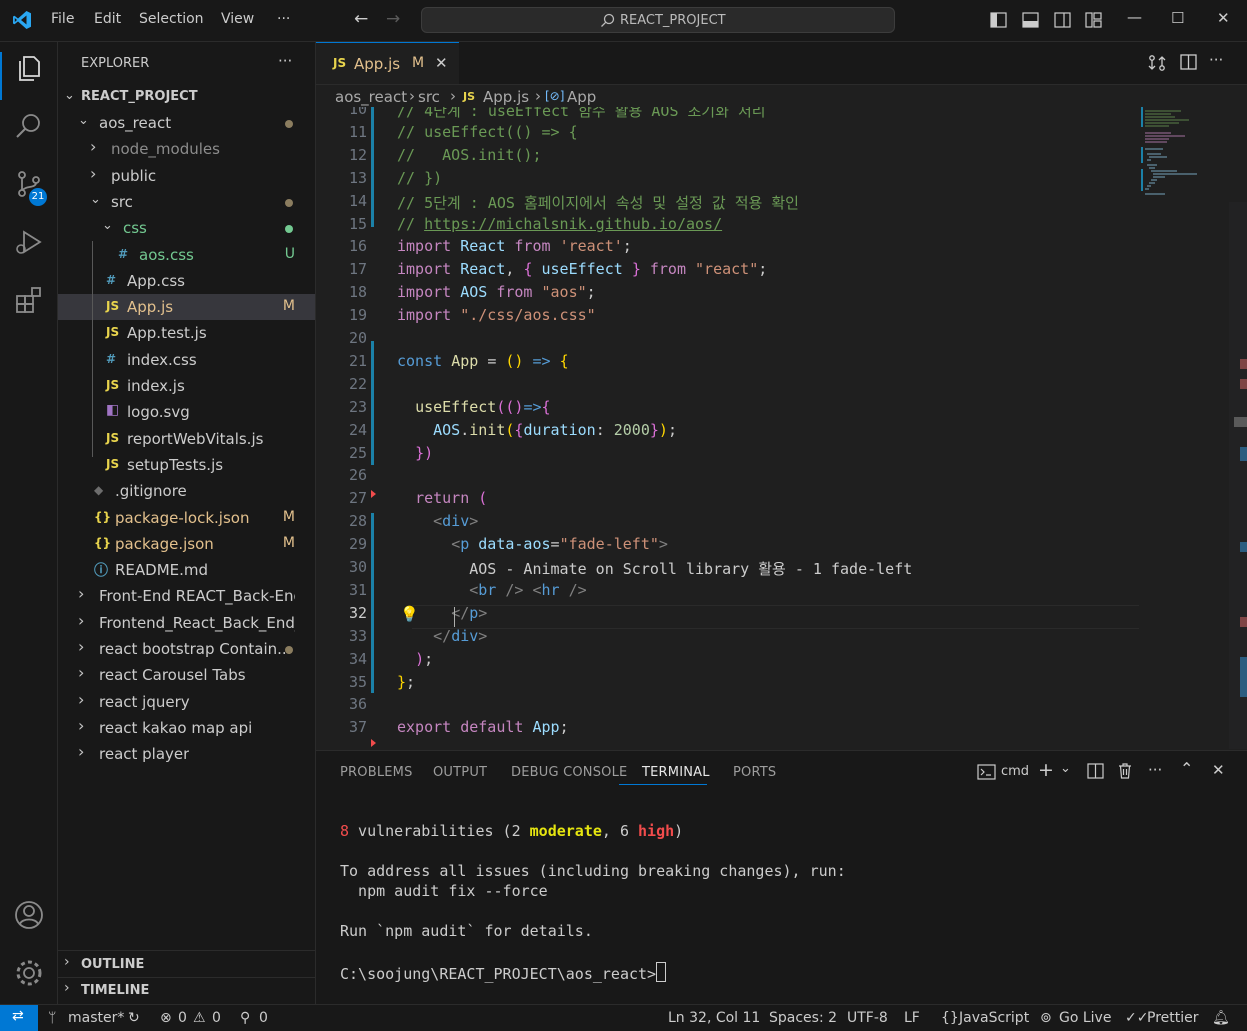 The image size is (1247, 1031). What do you see at coordinates (167, 333) in the screenshot?
I see `tree-item-label: App.test.js` at bounding box center [167, 333].